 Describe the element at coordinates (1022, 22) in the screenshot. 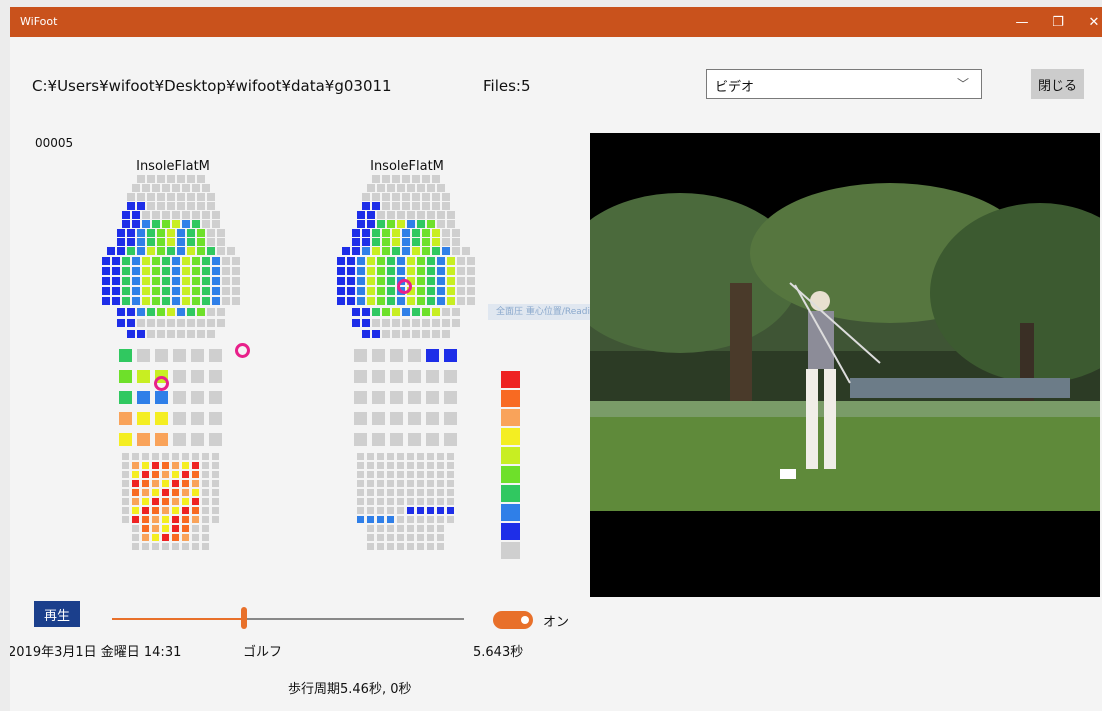

I see `minimize-icon: —` at that location.